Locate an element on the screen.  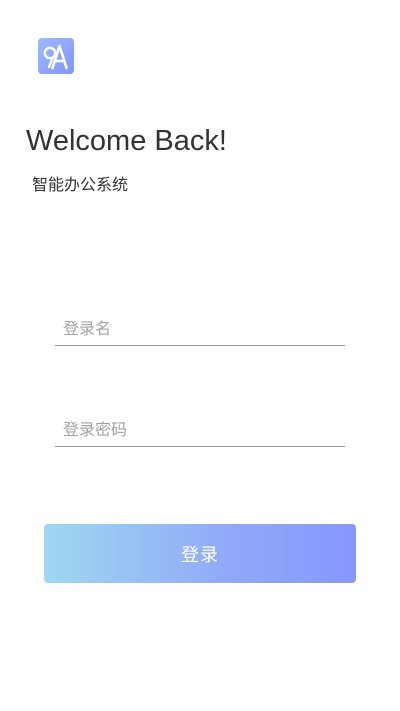
password-field is located at coordinates (200, 429).